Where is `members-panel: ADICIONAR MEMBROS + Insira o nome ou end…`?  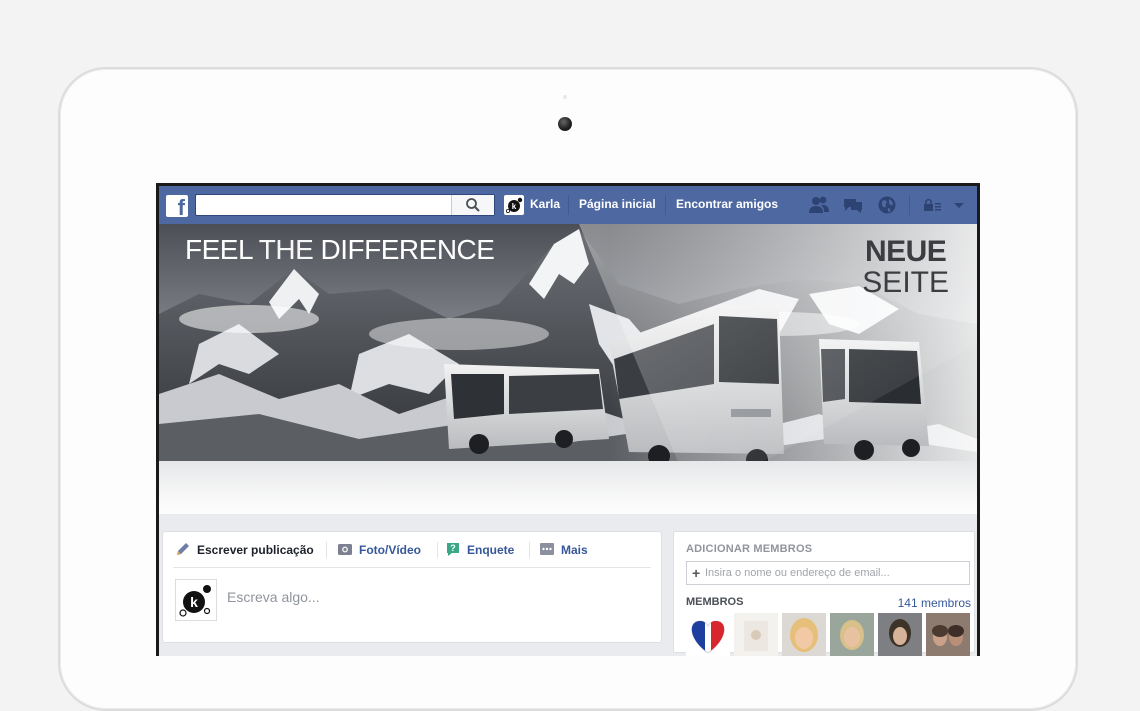 members-panel: ADICIONAR MEMBROS + Insira o nome ou end… is located at coordinates (824, 593).